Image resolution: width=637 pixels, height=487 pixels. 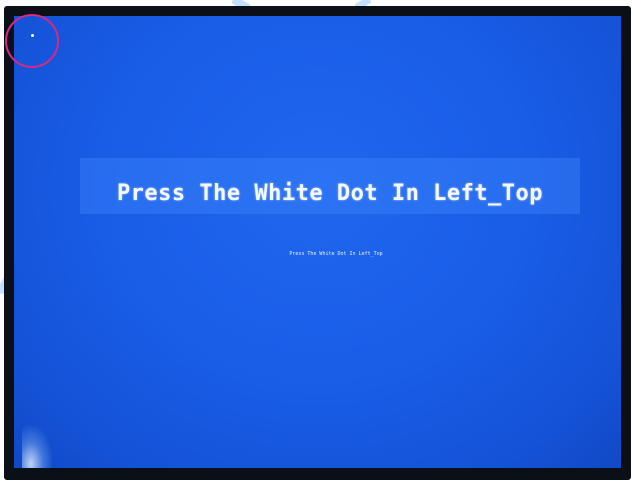 I want to click on screen-glare, so click(x=37, y=447).